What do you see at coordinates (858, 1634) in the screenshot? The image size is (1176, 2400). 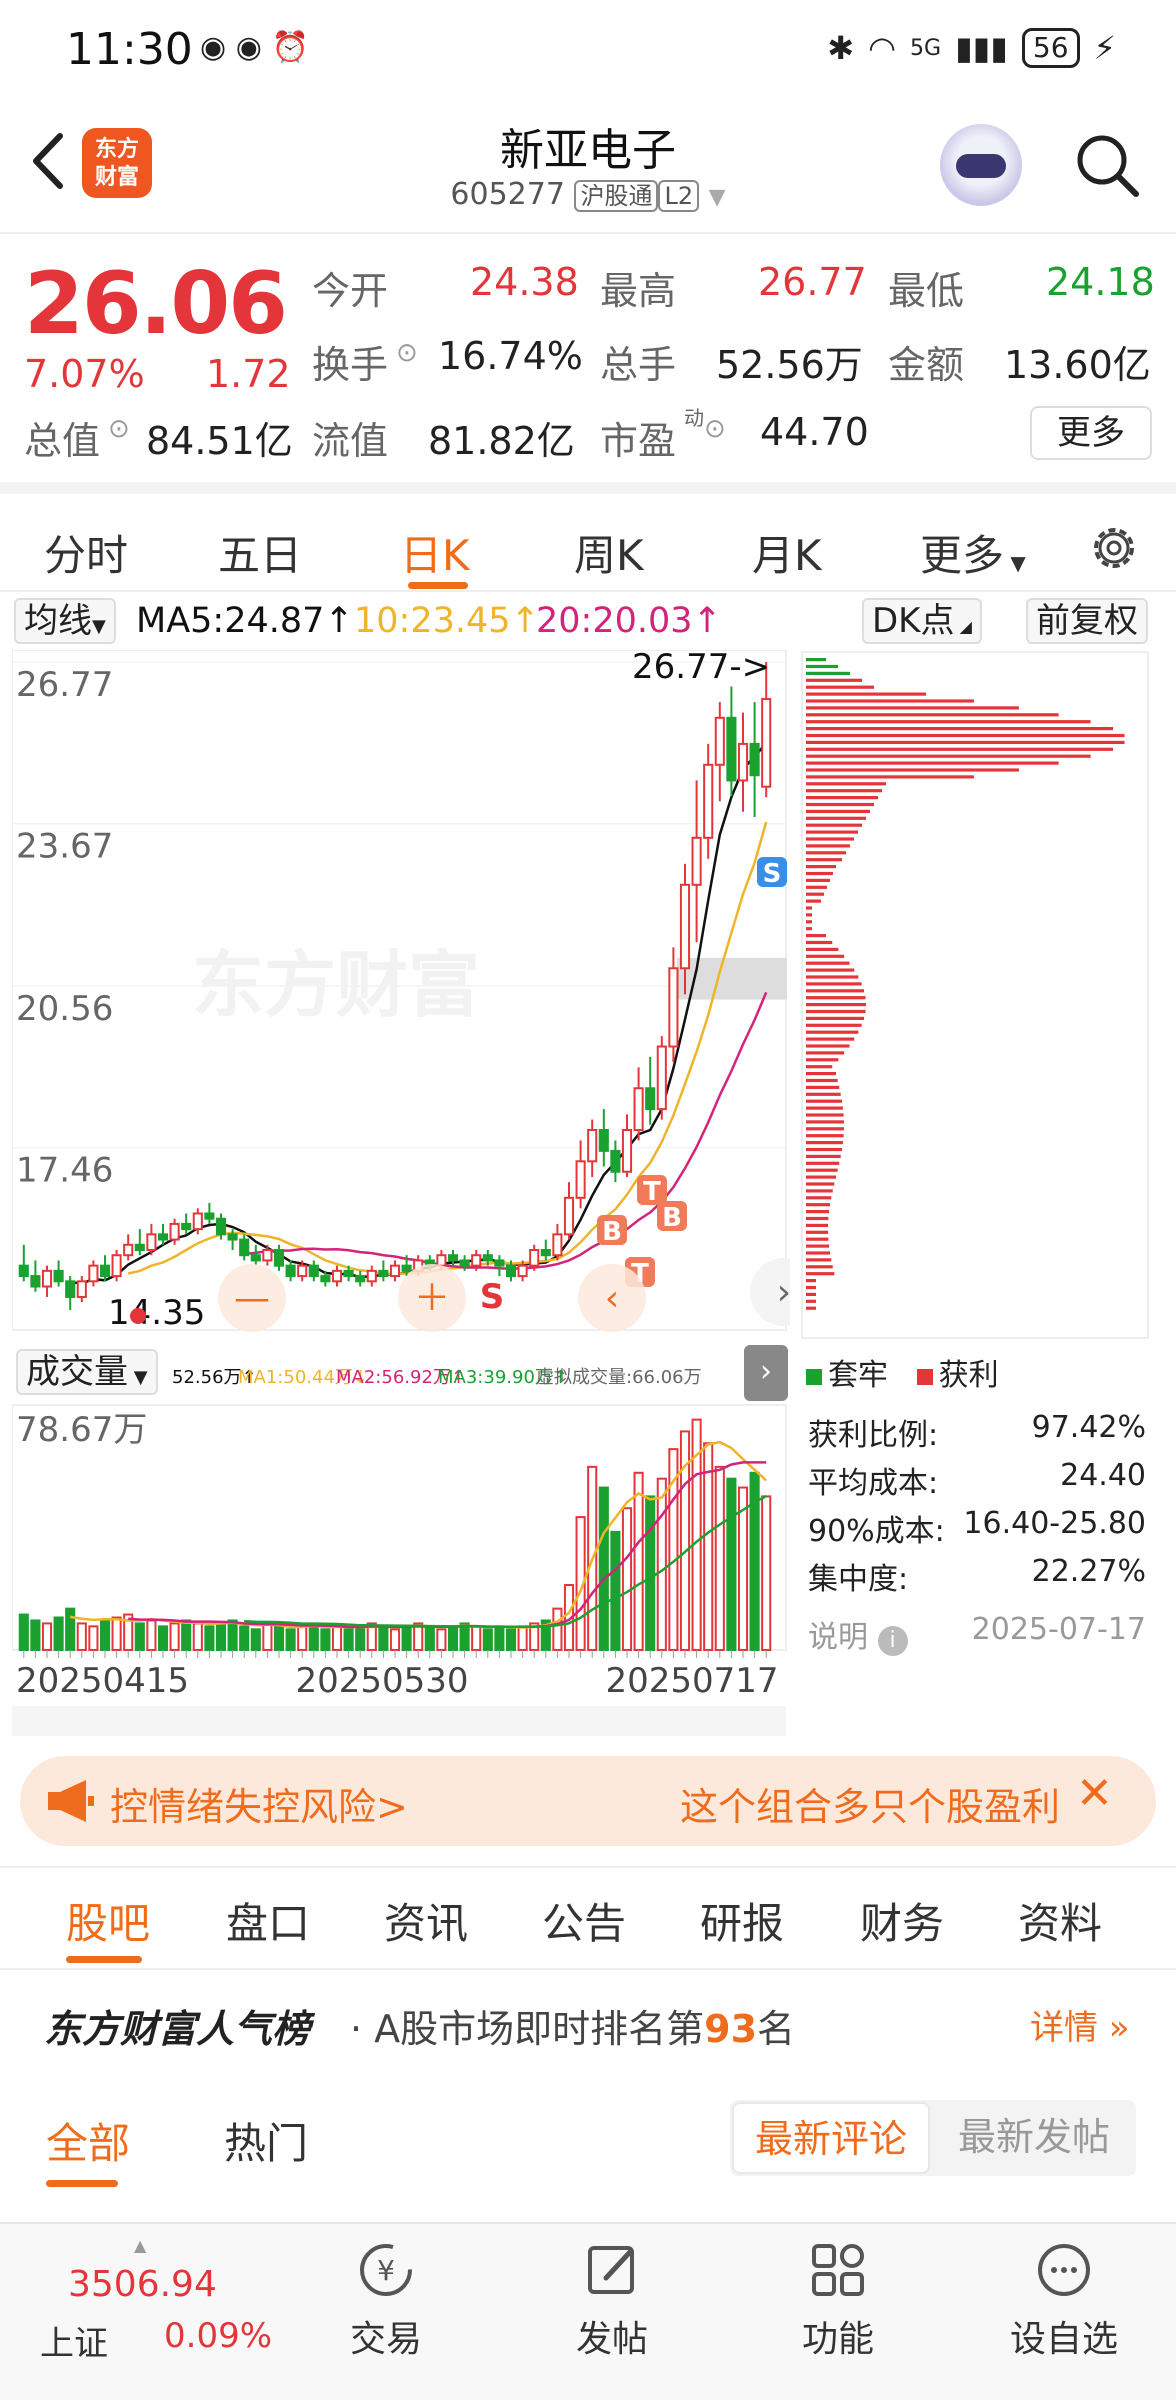 I see `note-link: 说明 i` at bounding box center [858, 1634].